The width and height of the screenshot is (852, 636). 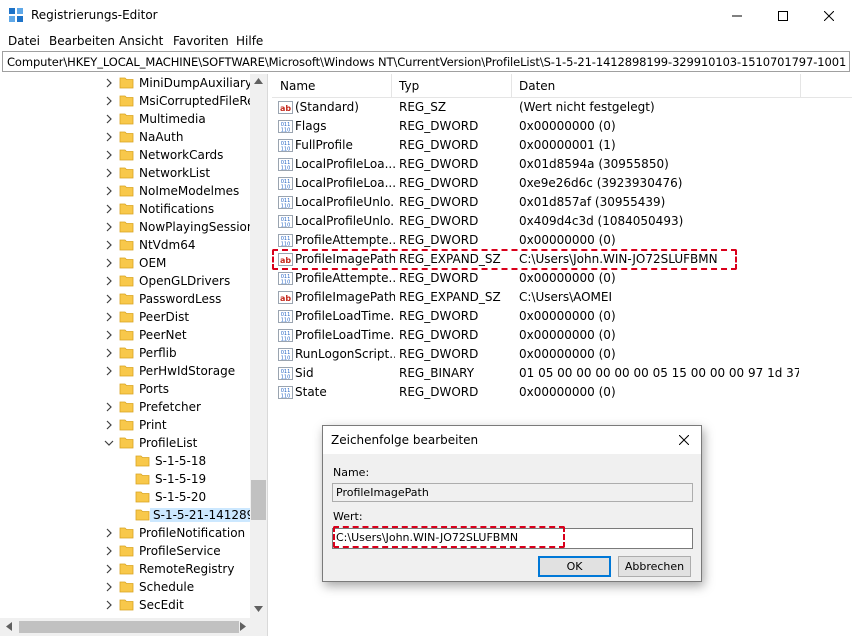 I want to click on tree-item: S-1-5-18, so click(x=125, y=461).